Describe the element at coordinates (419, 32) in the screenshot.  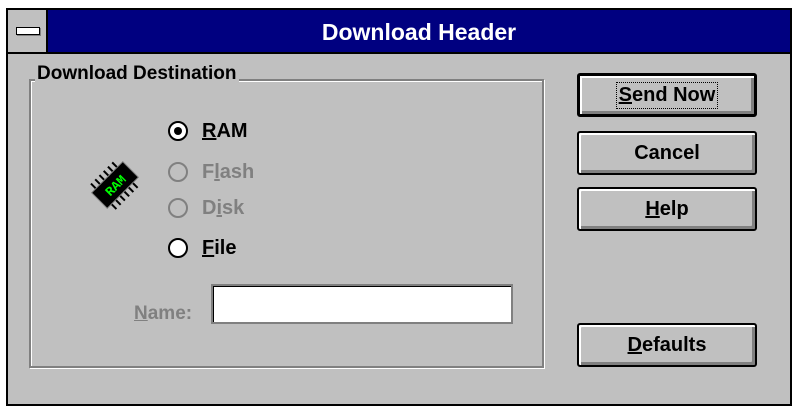
I see `window-title: Download Header` at that location.